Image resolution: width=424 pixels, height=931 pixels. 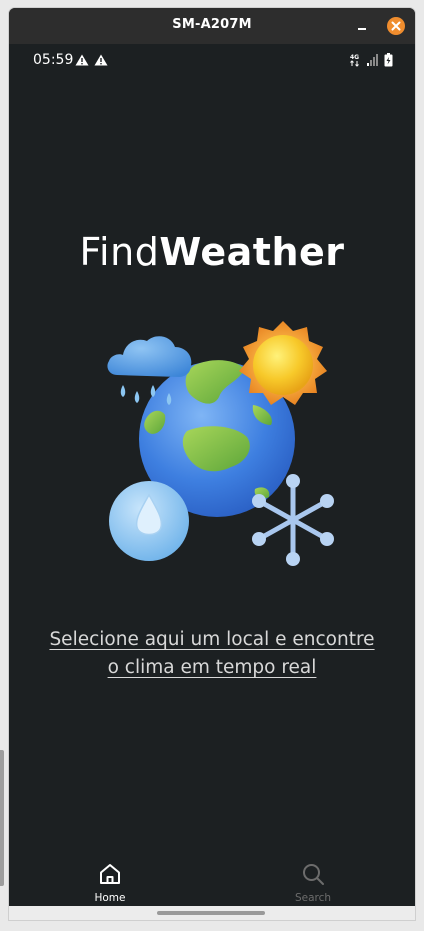 What do you see at coordinates (110, 874) in the screenshot?
I see `home-icon` at bounding box center [110, 874].